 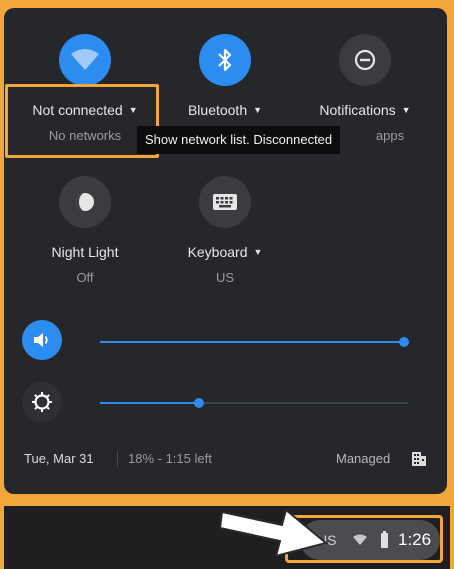 I want to click on battery-status: 18% - 1:15 left, so click(x=170, y=458).